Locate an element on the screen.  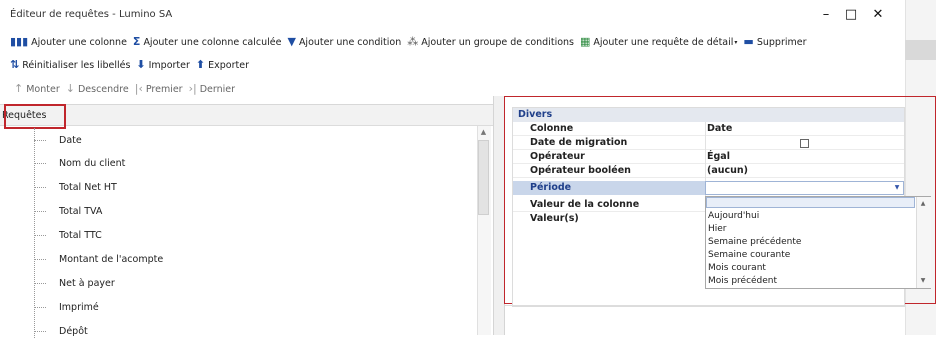
scrollbar-thumb is located at coordinates (483, 177).